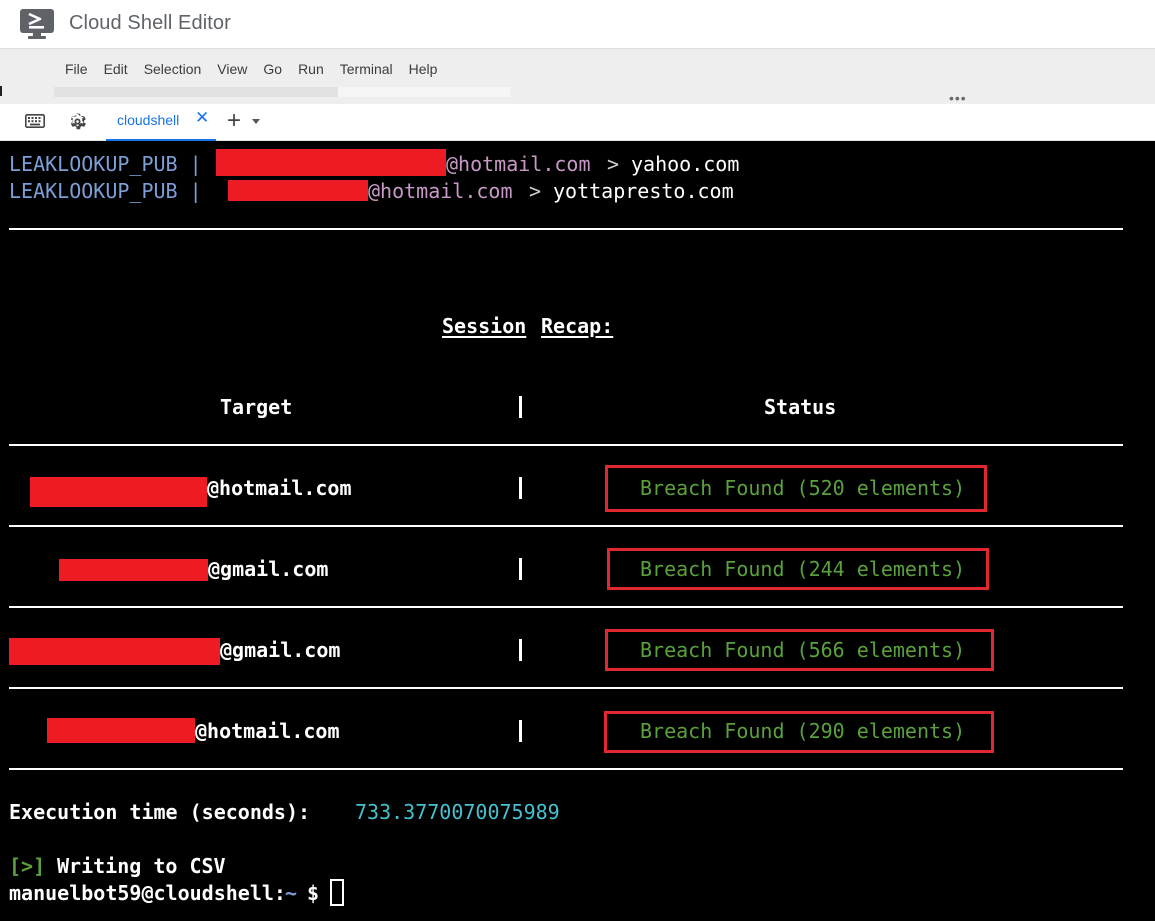 Image resolution: width=1155 pixels, height=921 pixels. I want to click on leak-target: yottapresto.com, so click(643, 191).